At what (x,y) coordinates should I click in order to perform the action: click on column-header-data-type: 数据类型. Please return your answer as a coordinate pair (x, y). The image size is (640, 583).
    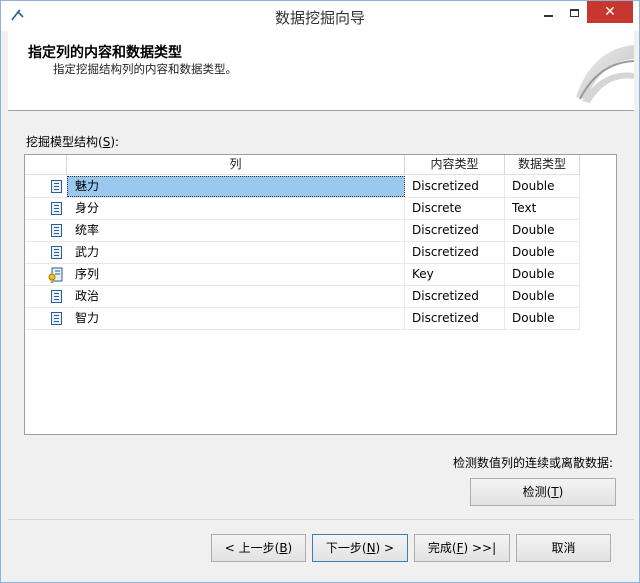
    Looking at the image, I should click on (542, 165).